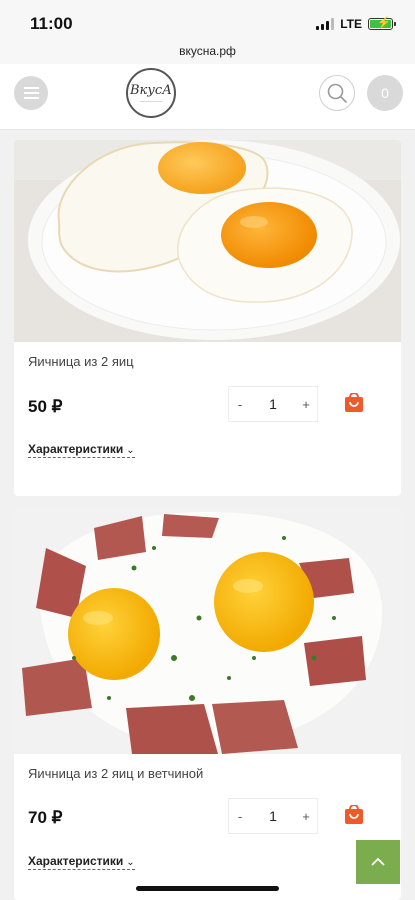 This screenshot has width=415, height=900. Describe the element at coordinates (45, 817) in the screenshot. I see `product-price: 70 ₽` at that location.